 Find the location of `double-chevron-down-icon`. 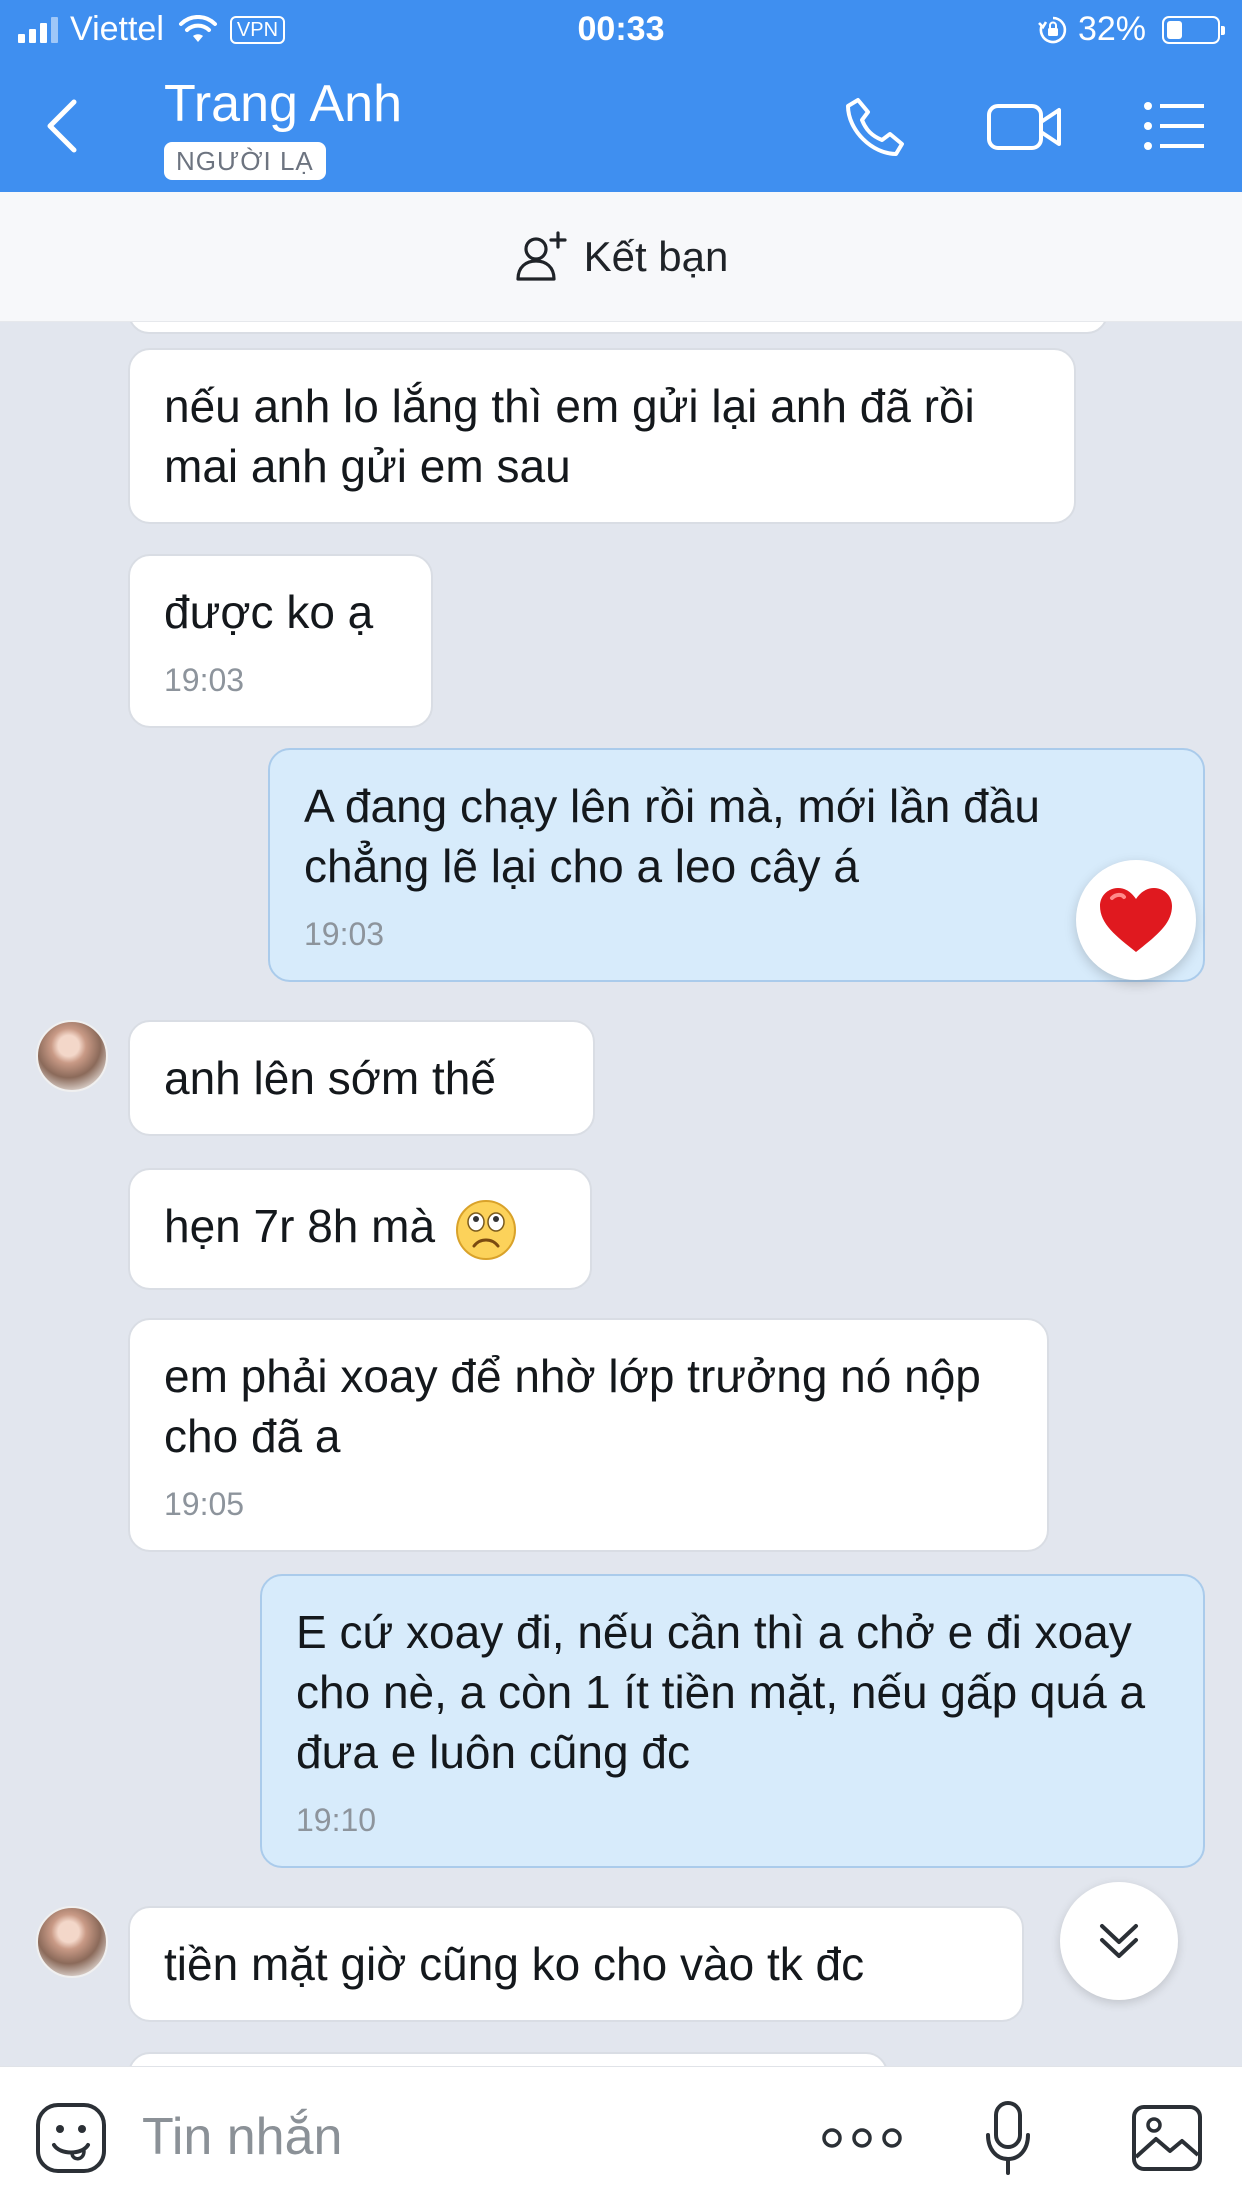

double-chevron-down-icon is located at coordinates (1119, 1941).